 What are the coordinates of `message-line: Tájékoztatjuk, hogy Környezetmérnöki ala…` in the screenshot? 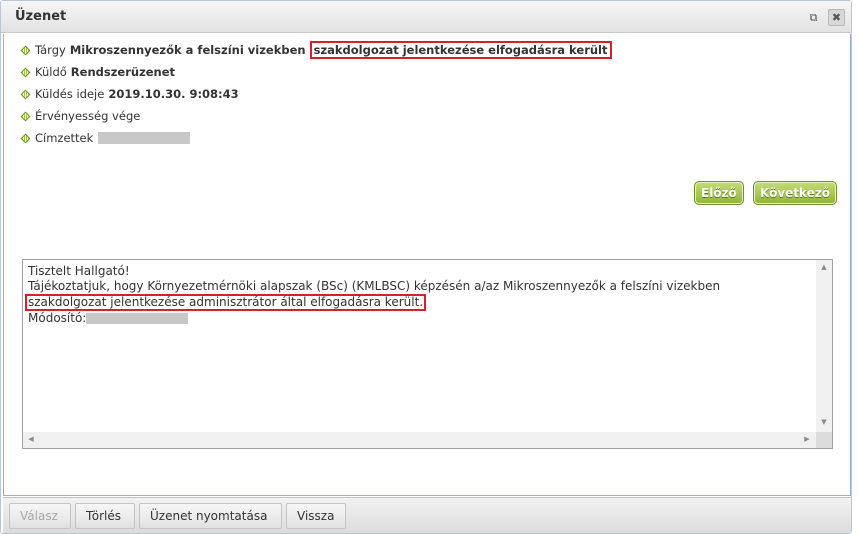 It's located at (374, 286).